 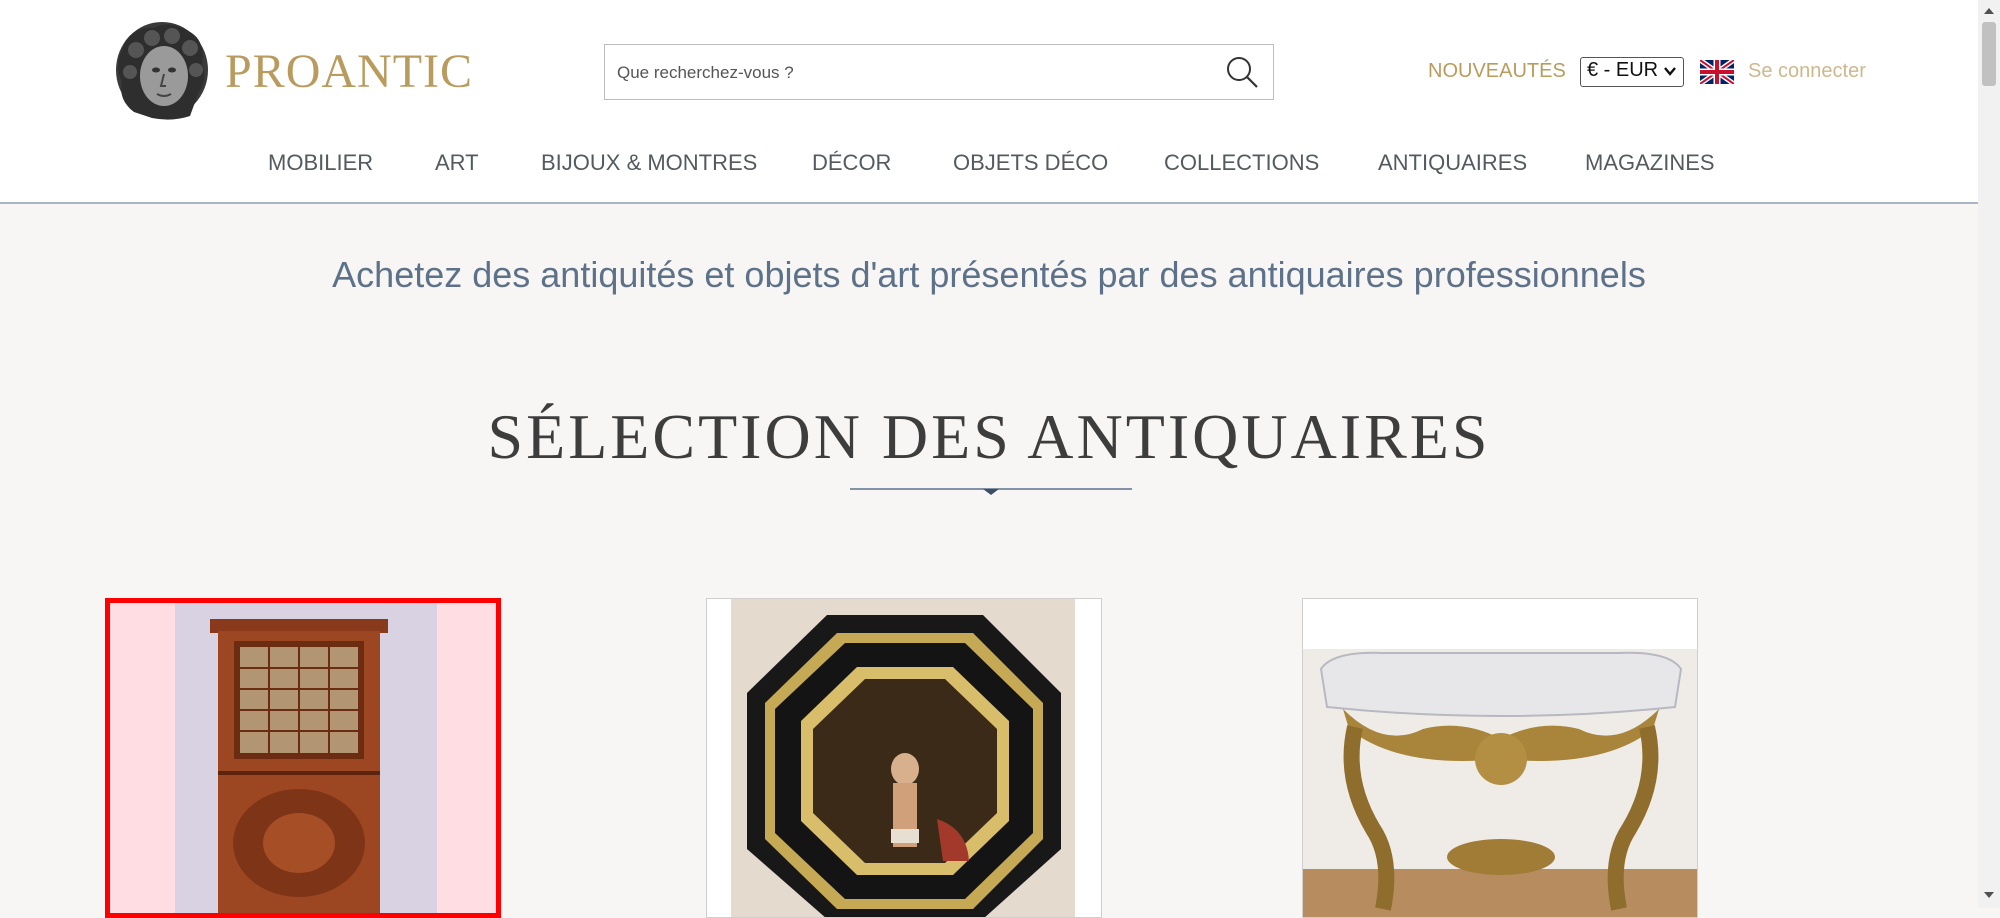 I want to click on logo-text: PROANTIC, so click(x=349, y=71).